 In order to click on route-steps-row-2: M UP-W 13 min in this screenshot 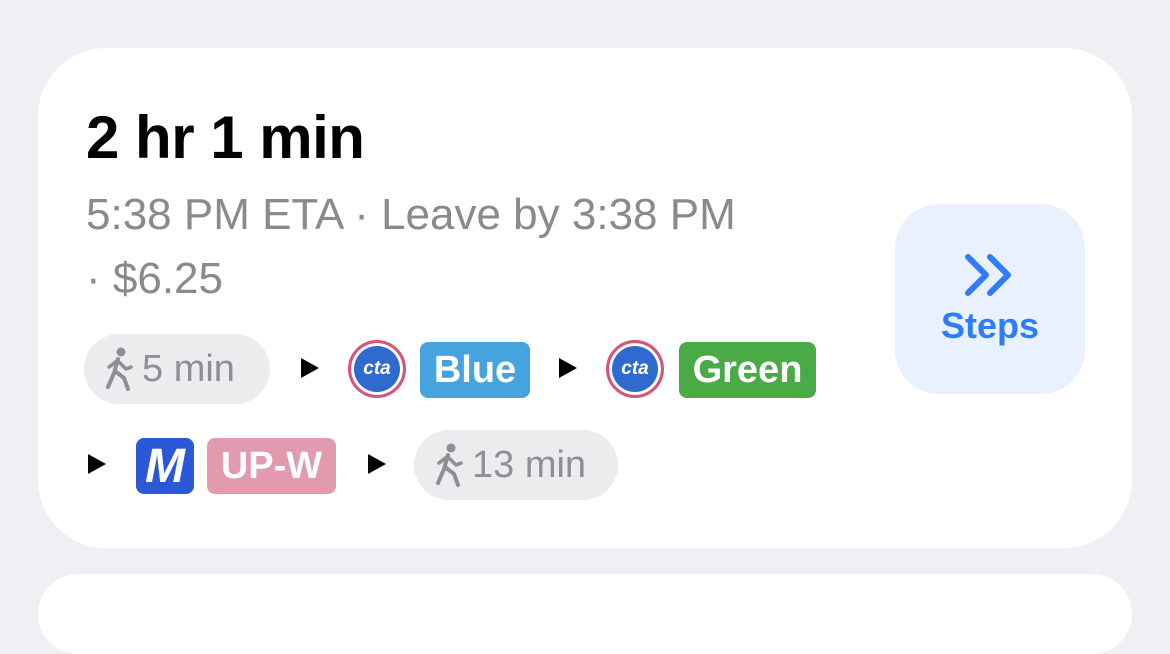, I will do `click(585, 466)`.